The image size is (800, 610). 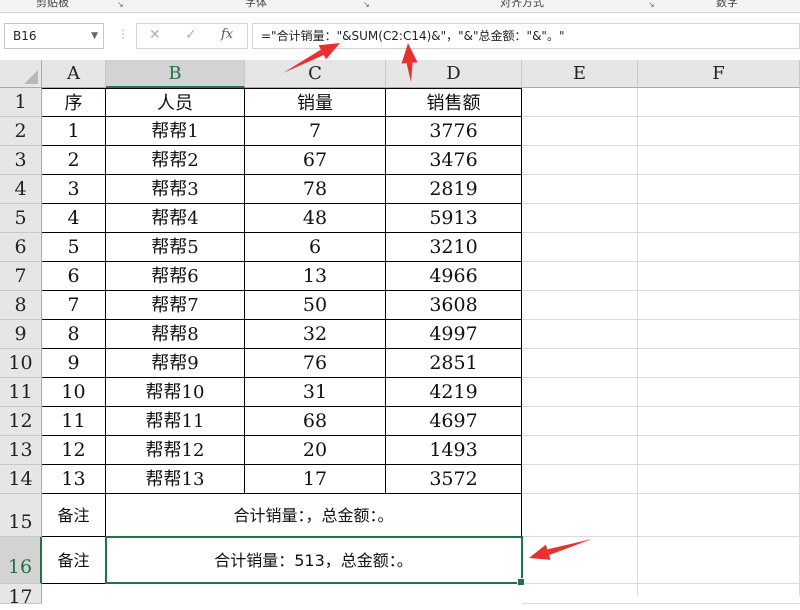 I want to click on cell-c12: 68, so click(x=315, y=421).